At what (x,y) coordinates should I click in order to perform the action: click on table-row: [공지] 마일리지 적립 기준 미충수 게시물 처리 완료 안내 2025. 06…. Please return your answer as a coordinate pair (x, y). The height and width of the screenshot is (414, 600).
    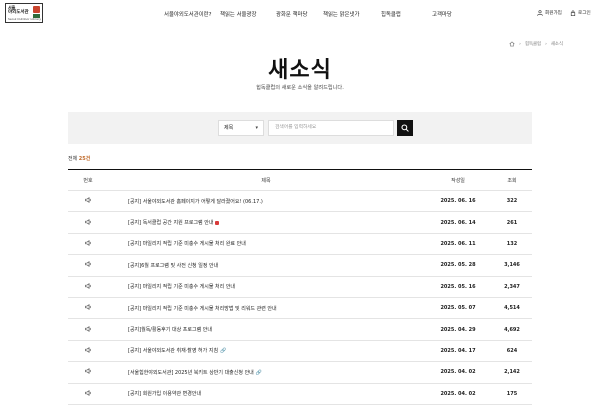
    Looking at the image, I should click on (300, 245).